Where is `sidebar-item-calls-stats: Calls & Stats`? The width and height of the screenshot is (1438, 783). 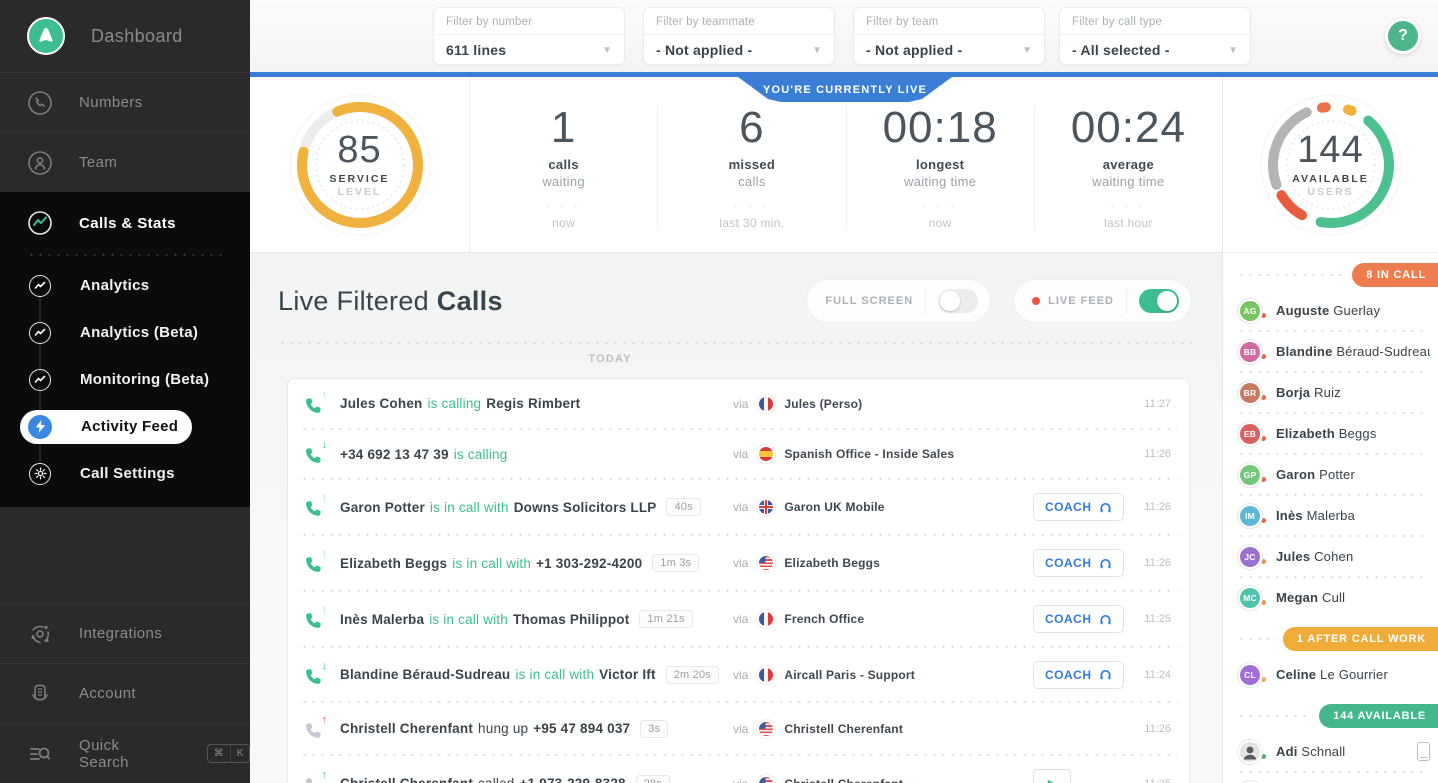
sidebar-item-calls-stats: Calls & Stats is located at coordinates (125, 223).